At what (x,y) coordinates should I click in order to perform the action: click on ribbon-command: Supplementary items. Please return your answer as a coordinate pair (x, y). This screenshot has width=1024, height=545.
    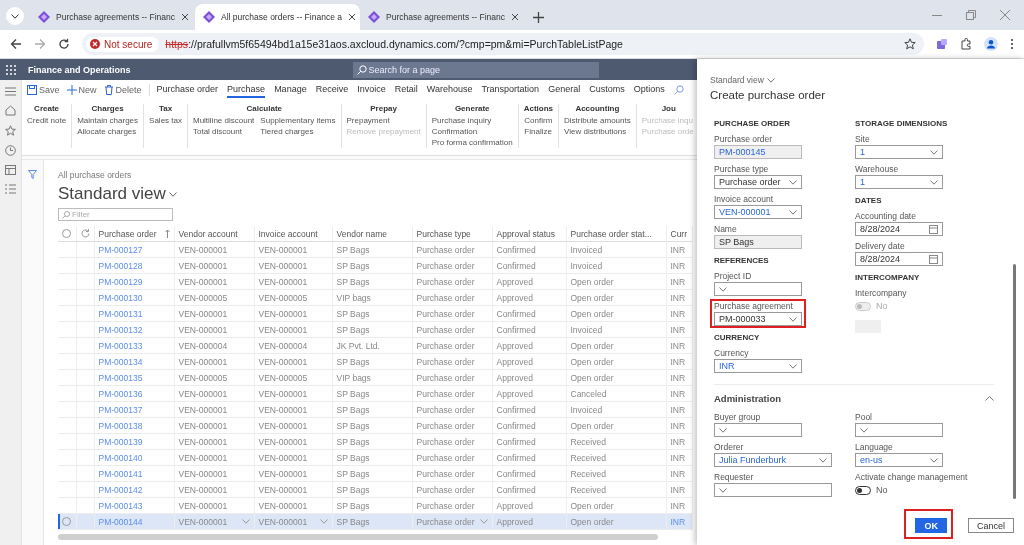
    Looking at the image, I should click on (298, 120).